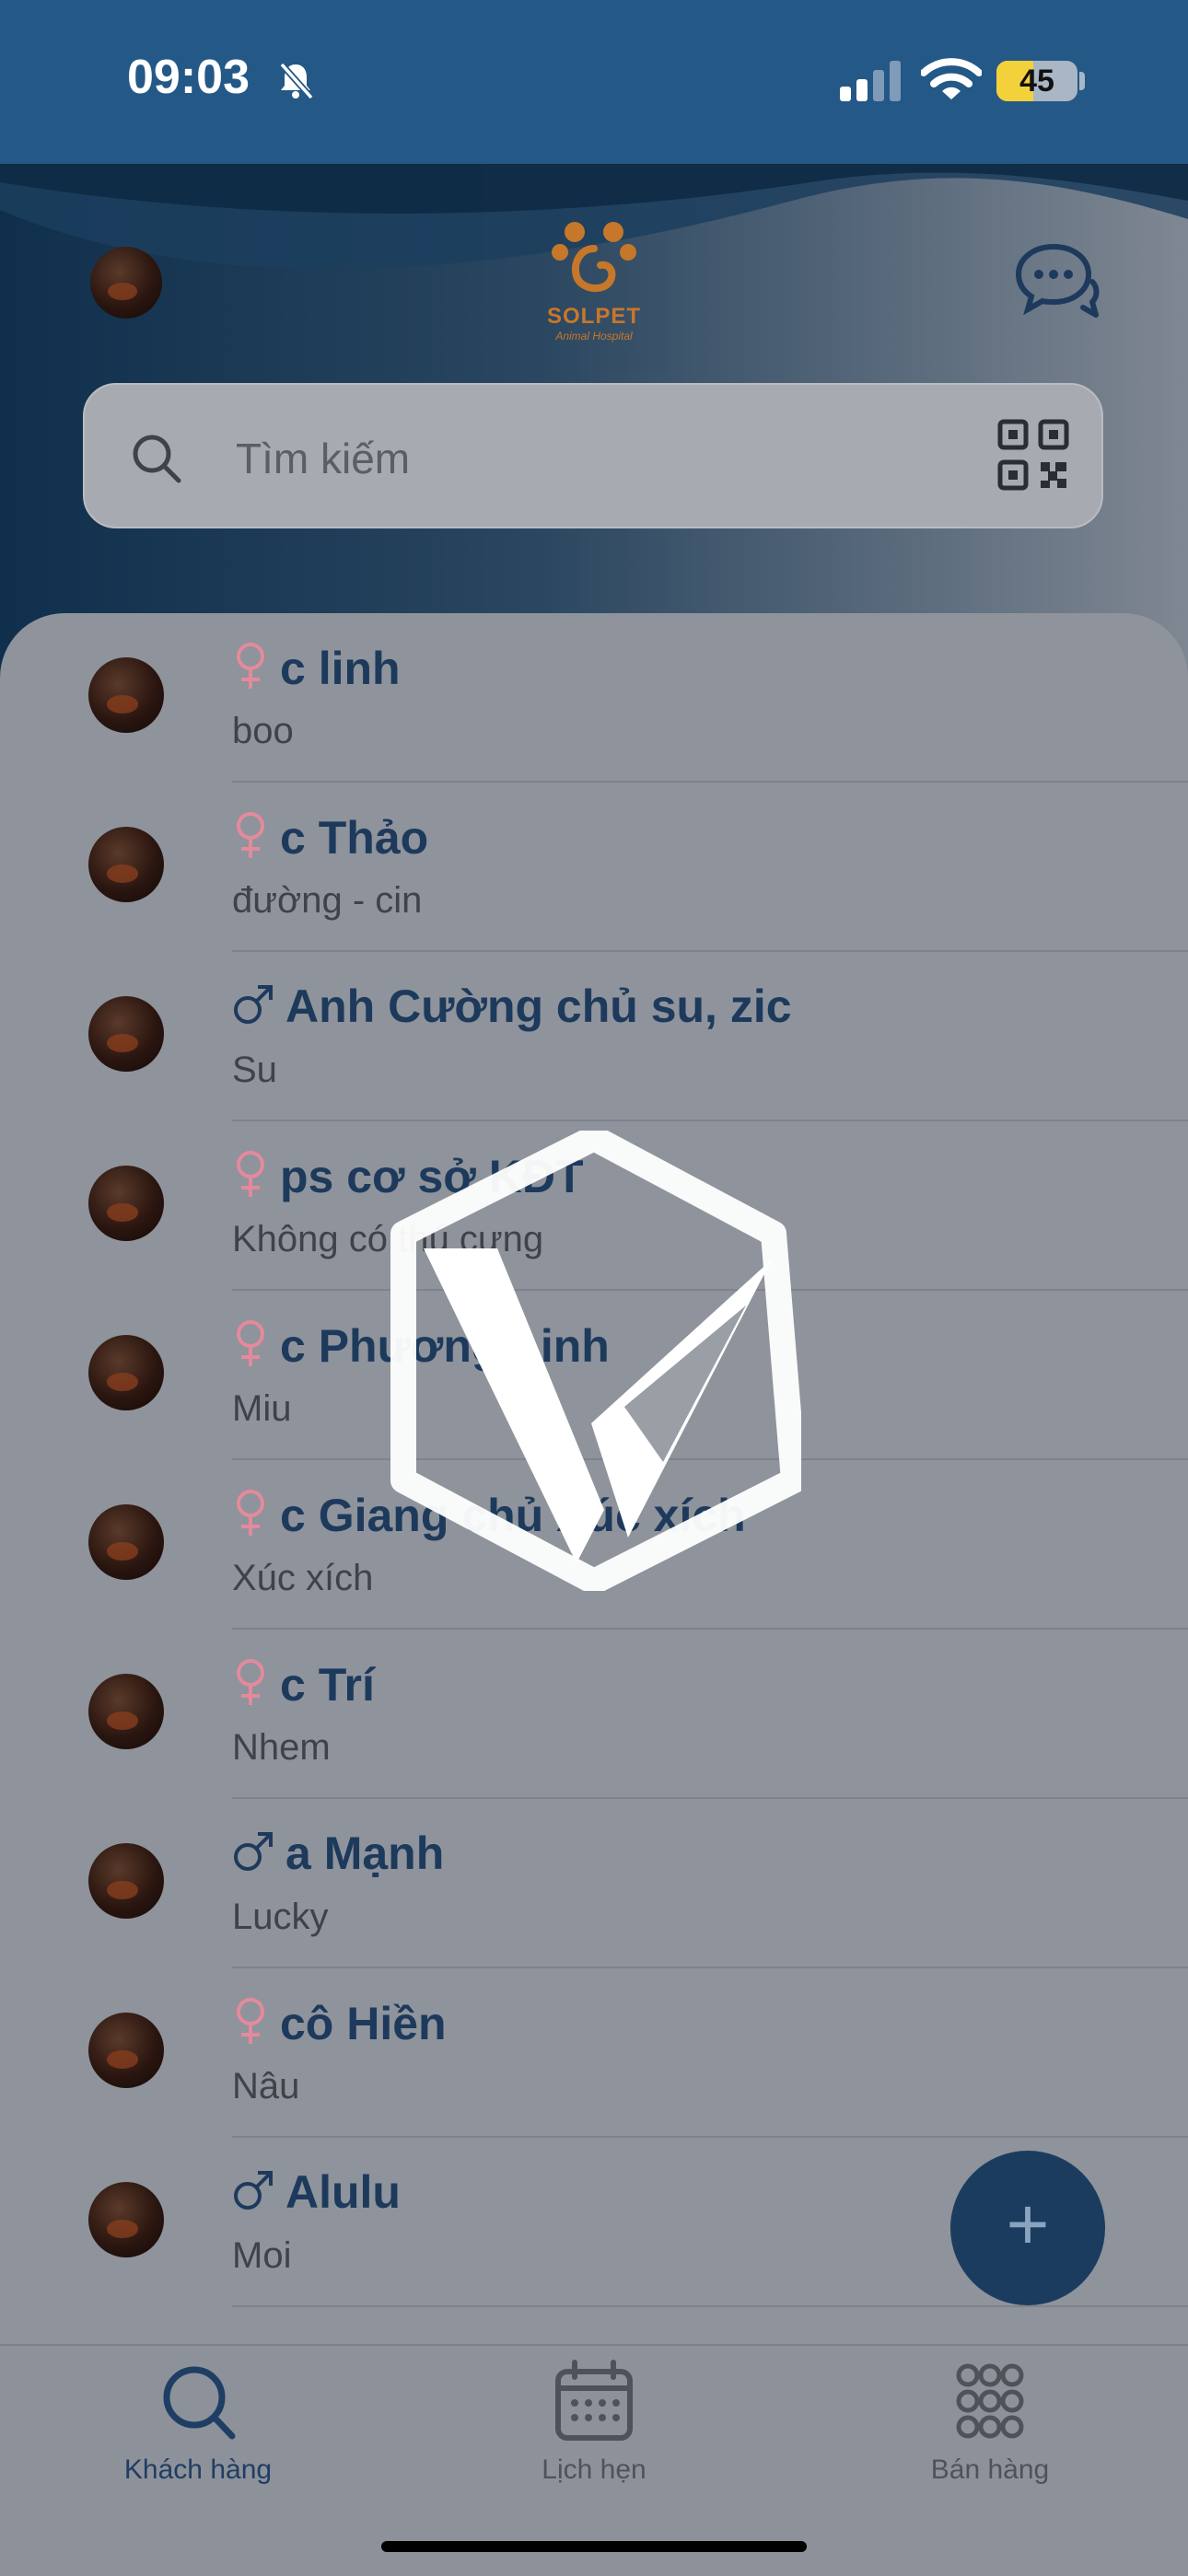 This screenshot has width=1188, height=2576. I want to click on customer-name-line: Alulu, so click(316, 2193).